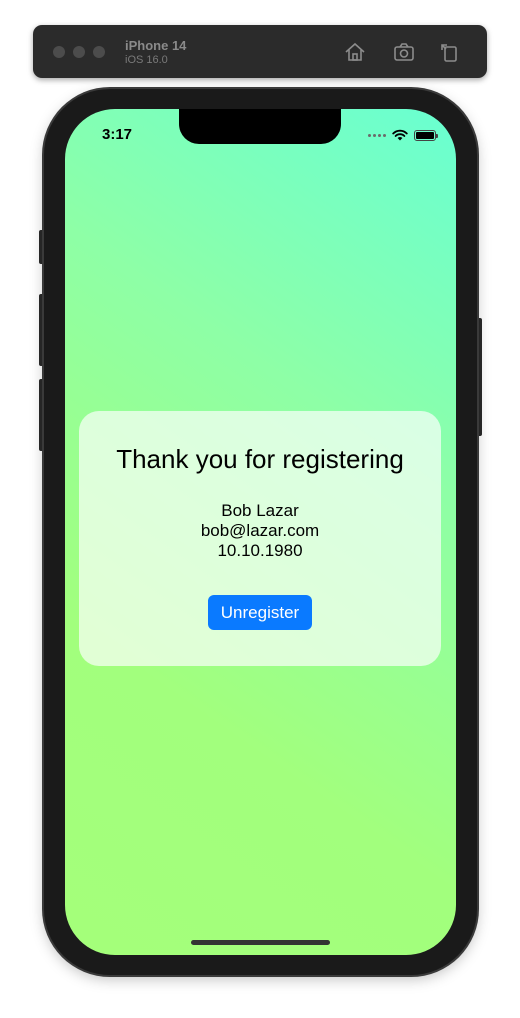 The height and width of the screenshot is (1018, 520). I want to click on screenshot-icon, so click(404, 52).